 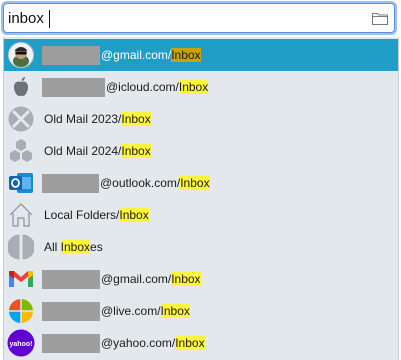 I want to click on folder-icon, so click(x=380, y=18).